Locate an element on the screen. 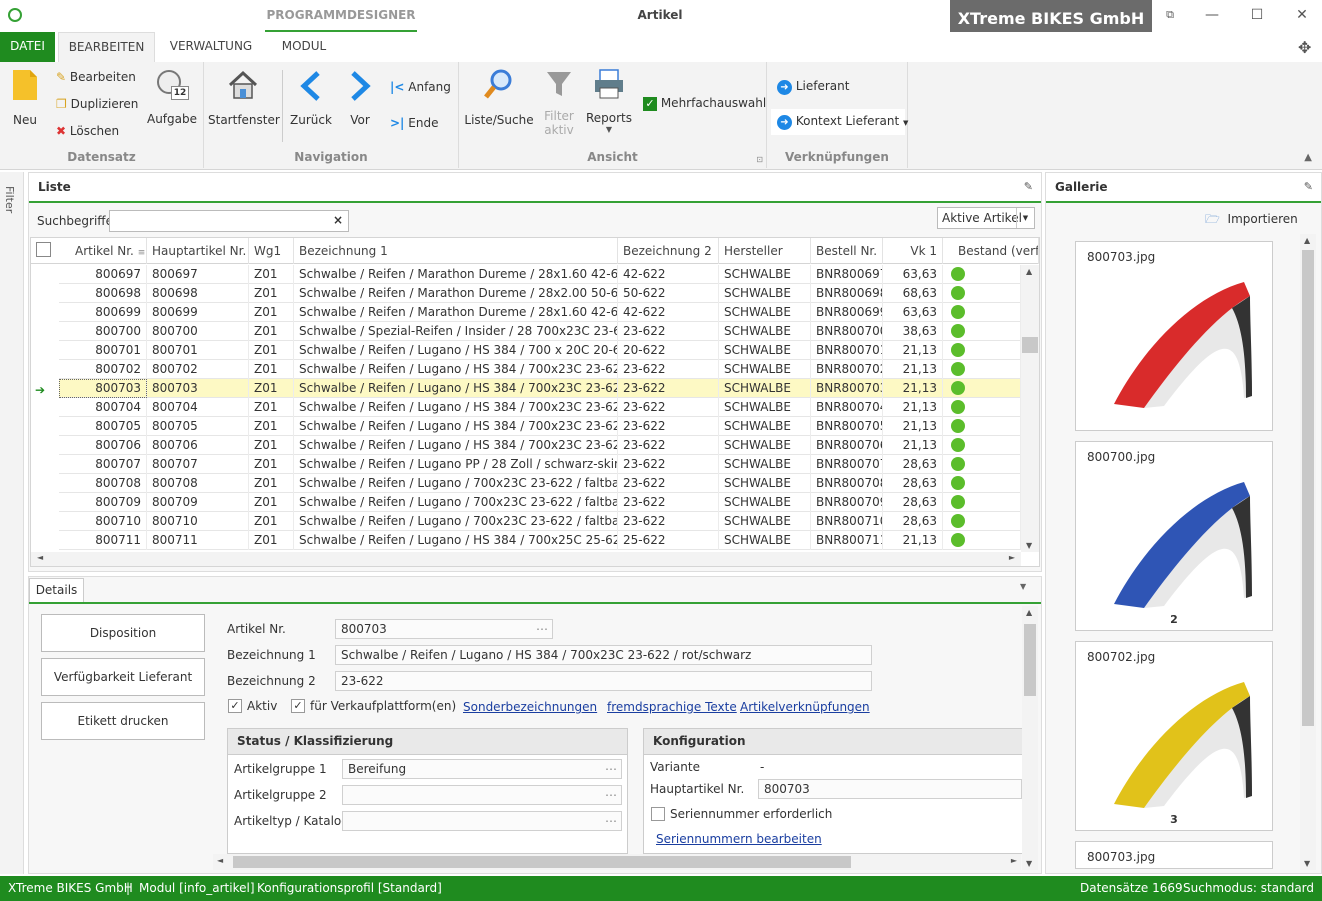 Image resolution: width=1322 pixels, height=901 pixels. importieren-button: 🗁 Importieren is located at coordinates (1251, 220).